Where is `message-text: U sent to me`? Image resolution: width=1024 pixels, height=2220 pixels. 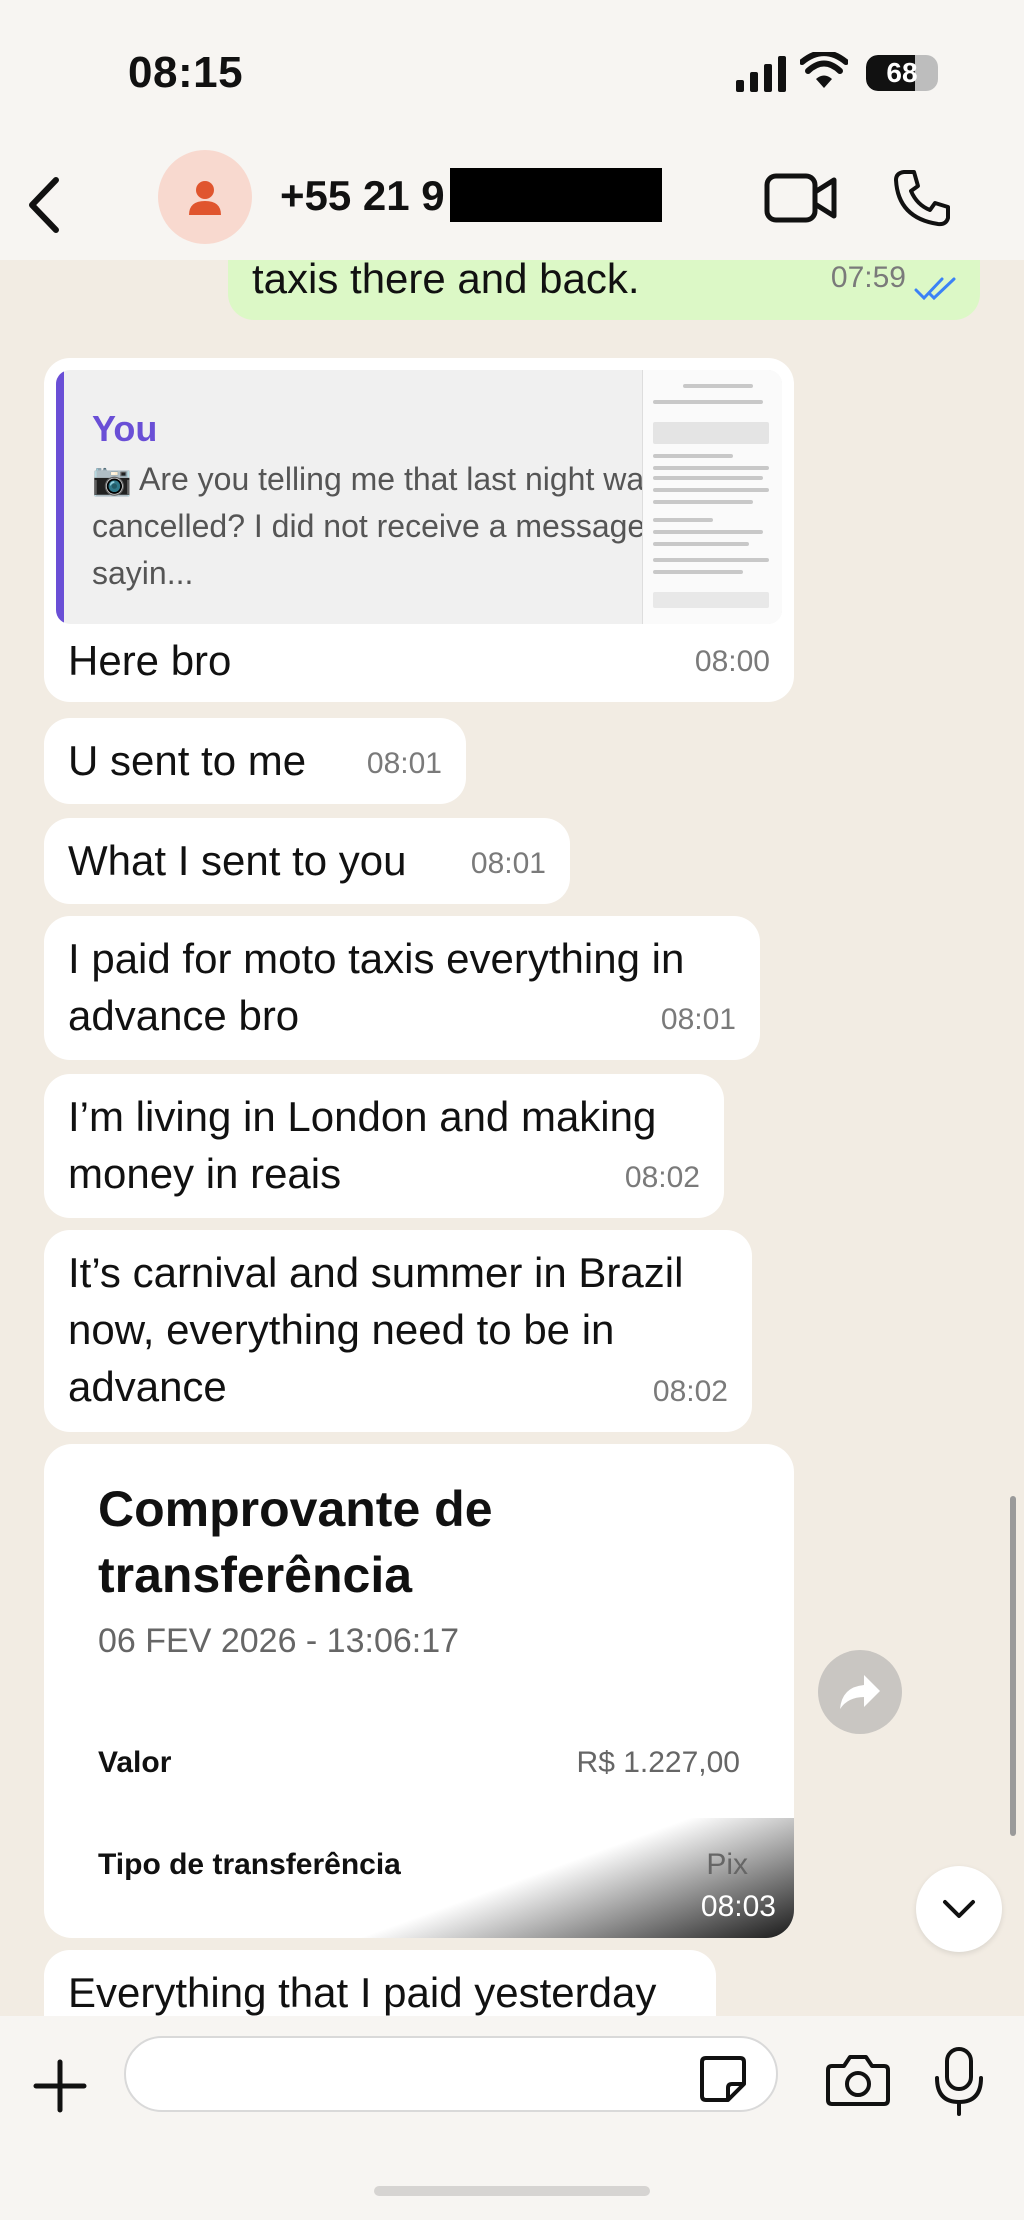
message-text: U sent to me is located at coordinates (187, 760).